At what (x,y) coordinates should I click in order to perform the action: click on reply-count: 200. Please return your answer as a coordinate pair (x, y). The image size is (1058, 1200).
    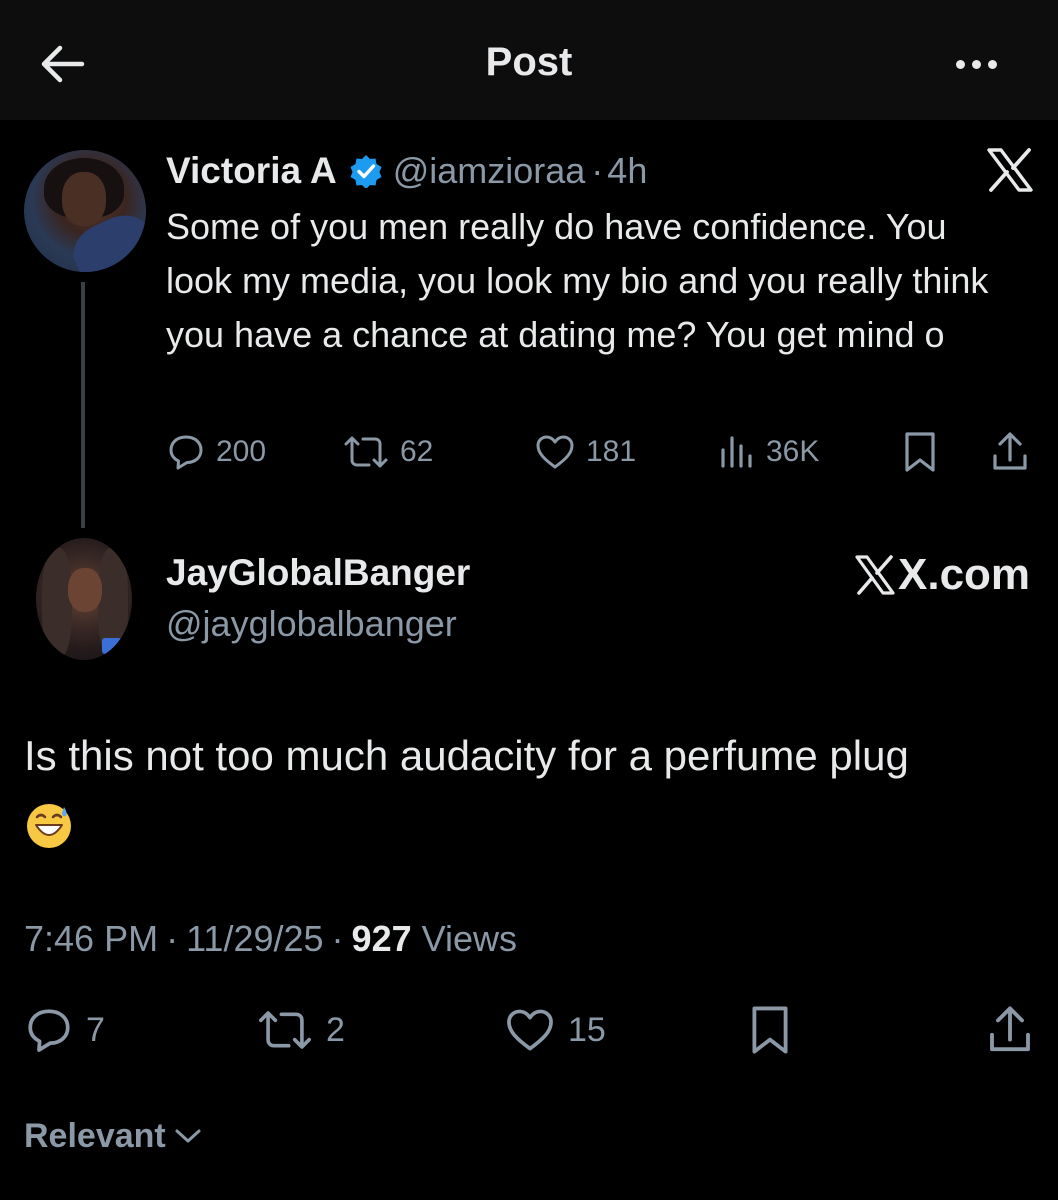
    Looking at the image, I should click on (241, 451).